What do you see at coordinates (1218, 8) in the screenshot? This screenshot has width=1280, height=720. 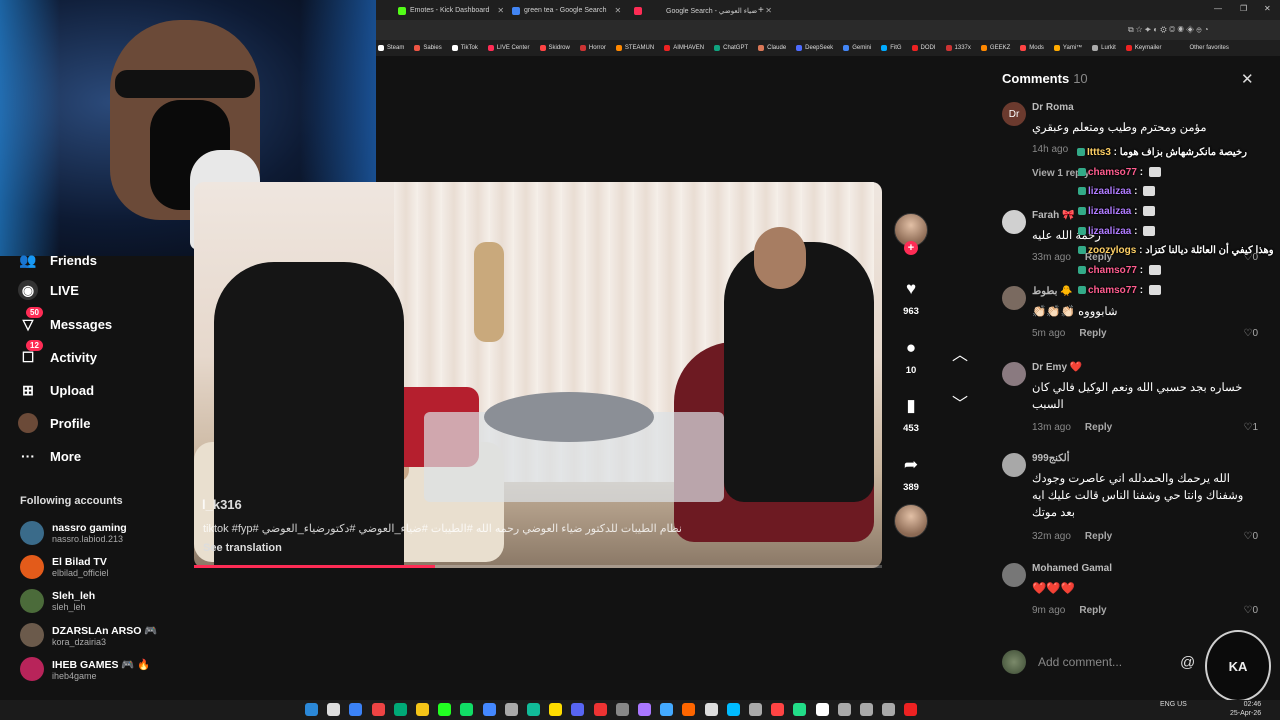 I see `minimize-icon: —` at bounding box center [1218, 8].